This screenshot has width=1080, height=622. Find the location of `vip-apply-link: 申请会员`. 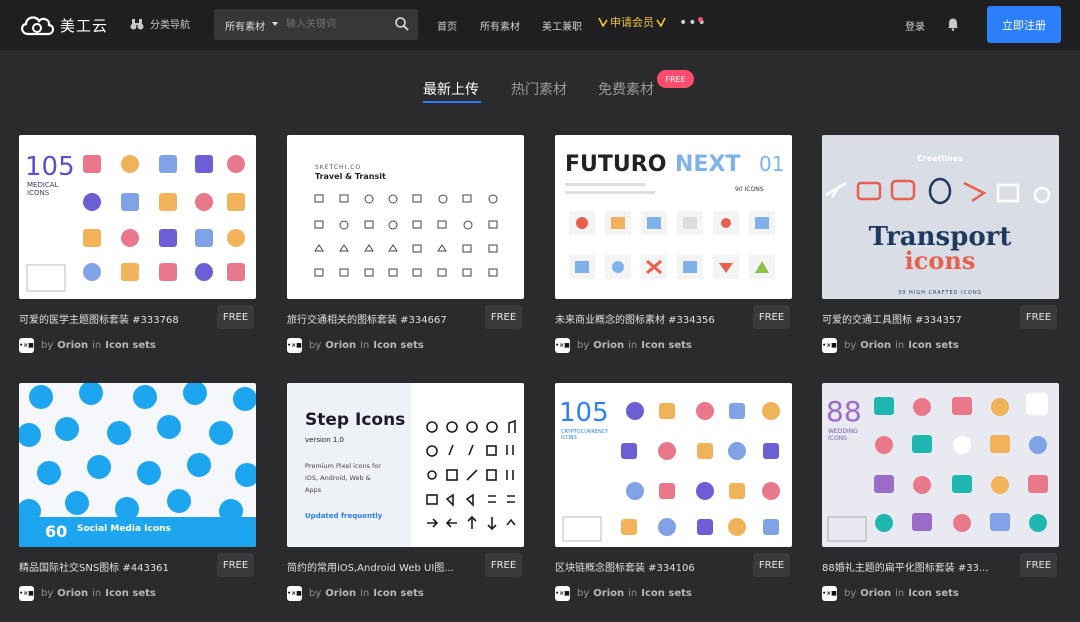

vip-apply-link: 申请会员 is located at coordinates (632, 22).